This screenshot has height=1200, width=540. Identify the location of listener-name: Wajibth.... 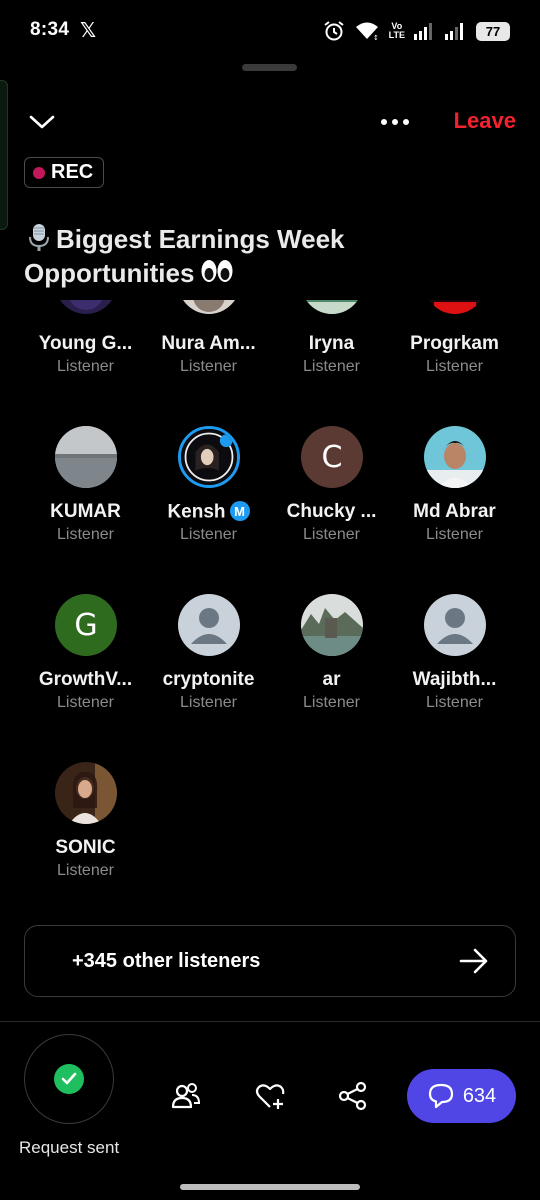
(454, 679).